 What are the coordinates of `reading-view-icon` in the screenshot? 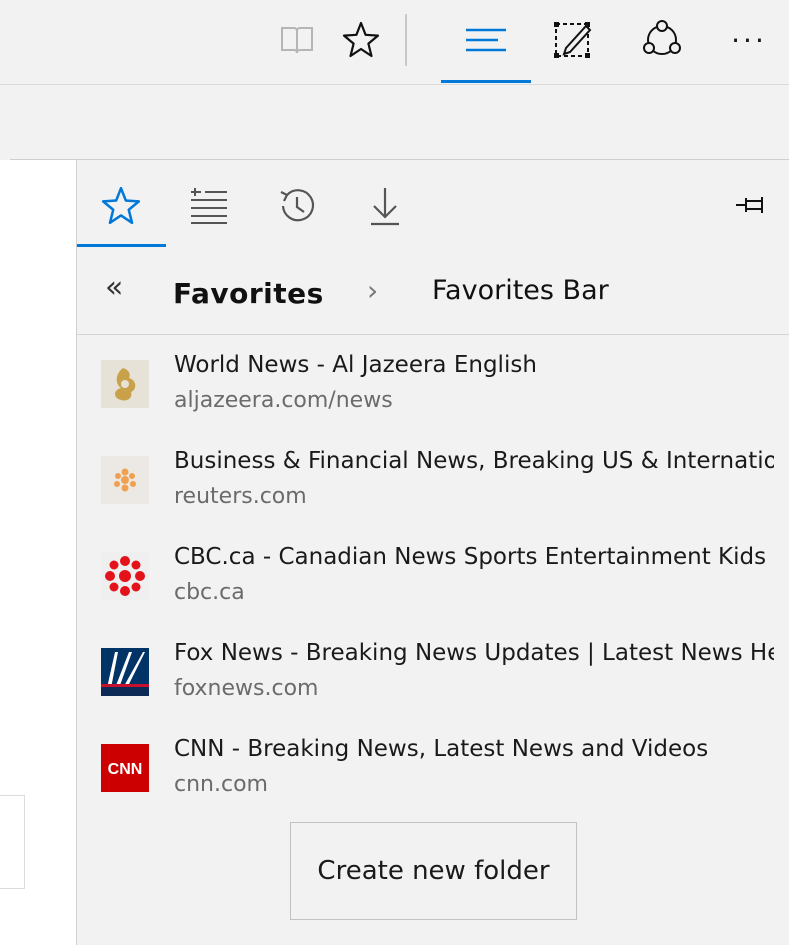 It's located at (297, 40).